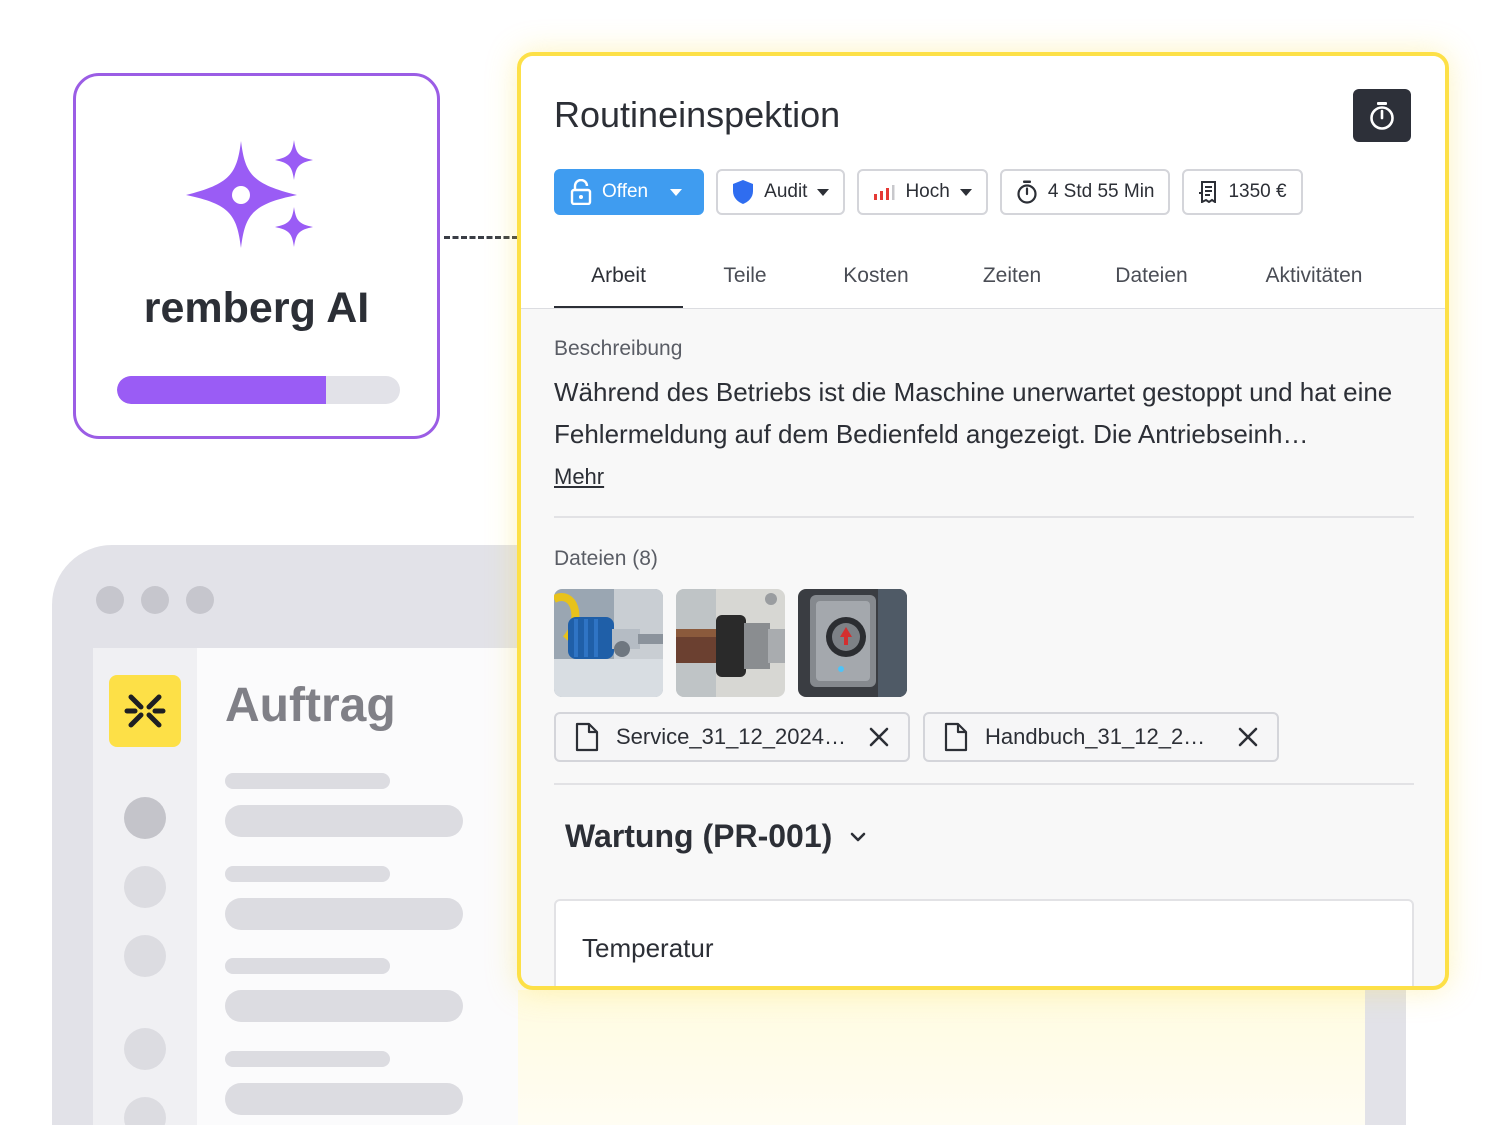  Describe the element at coordinates (256, 308) in the screenshot. I see `ai-product-name: remberg AI` at that location.